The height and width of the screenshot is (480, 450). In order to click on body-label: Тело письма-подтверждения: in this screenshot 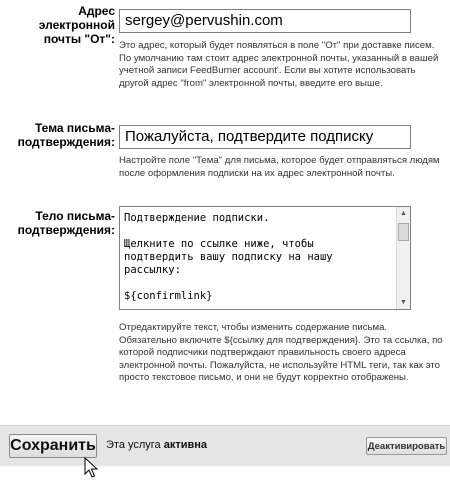, I will do `click(60, 223)`.